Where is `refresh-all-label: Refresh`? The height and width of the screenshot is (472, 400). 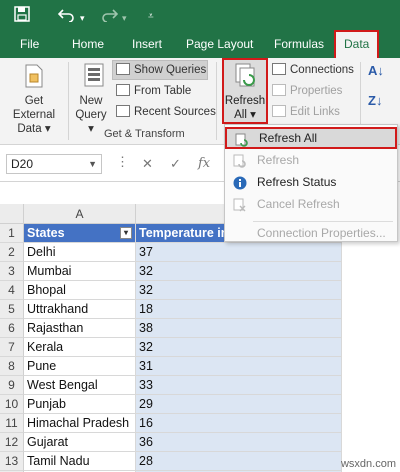
refresh-all-label: Refresh is located at coordinates (245, 101).